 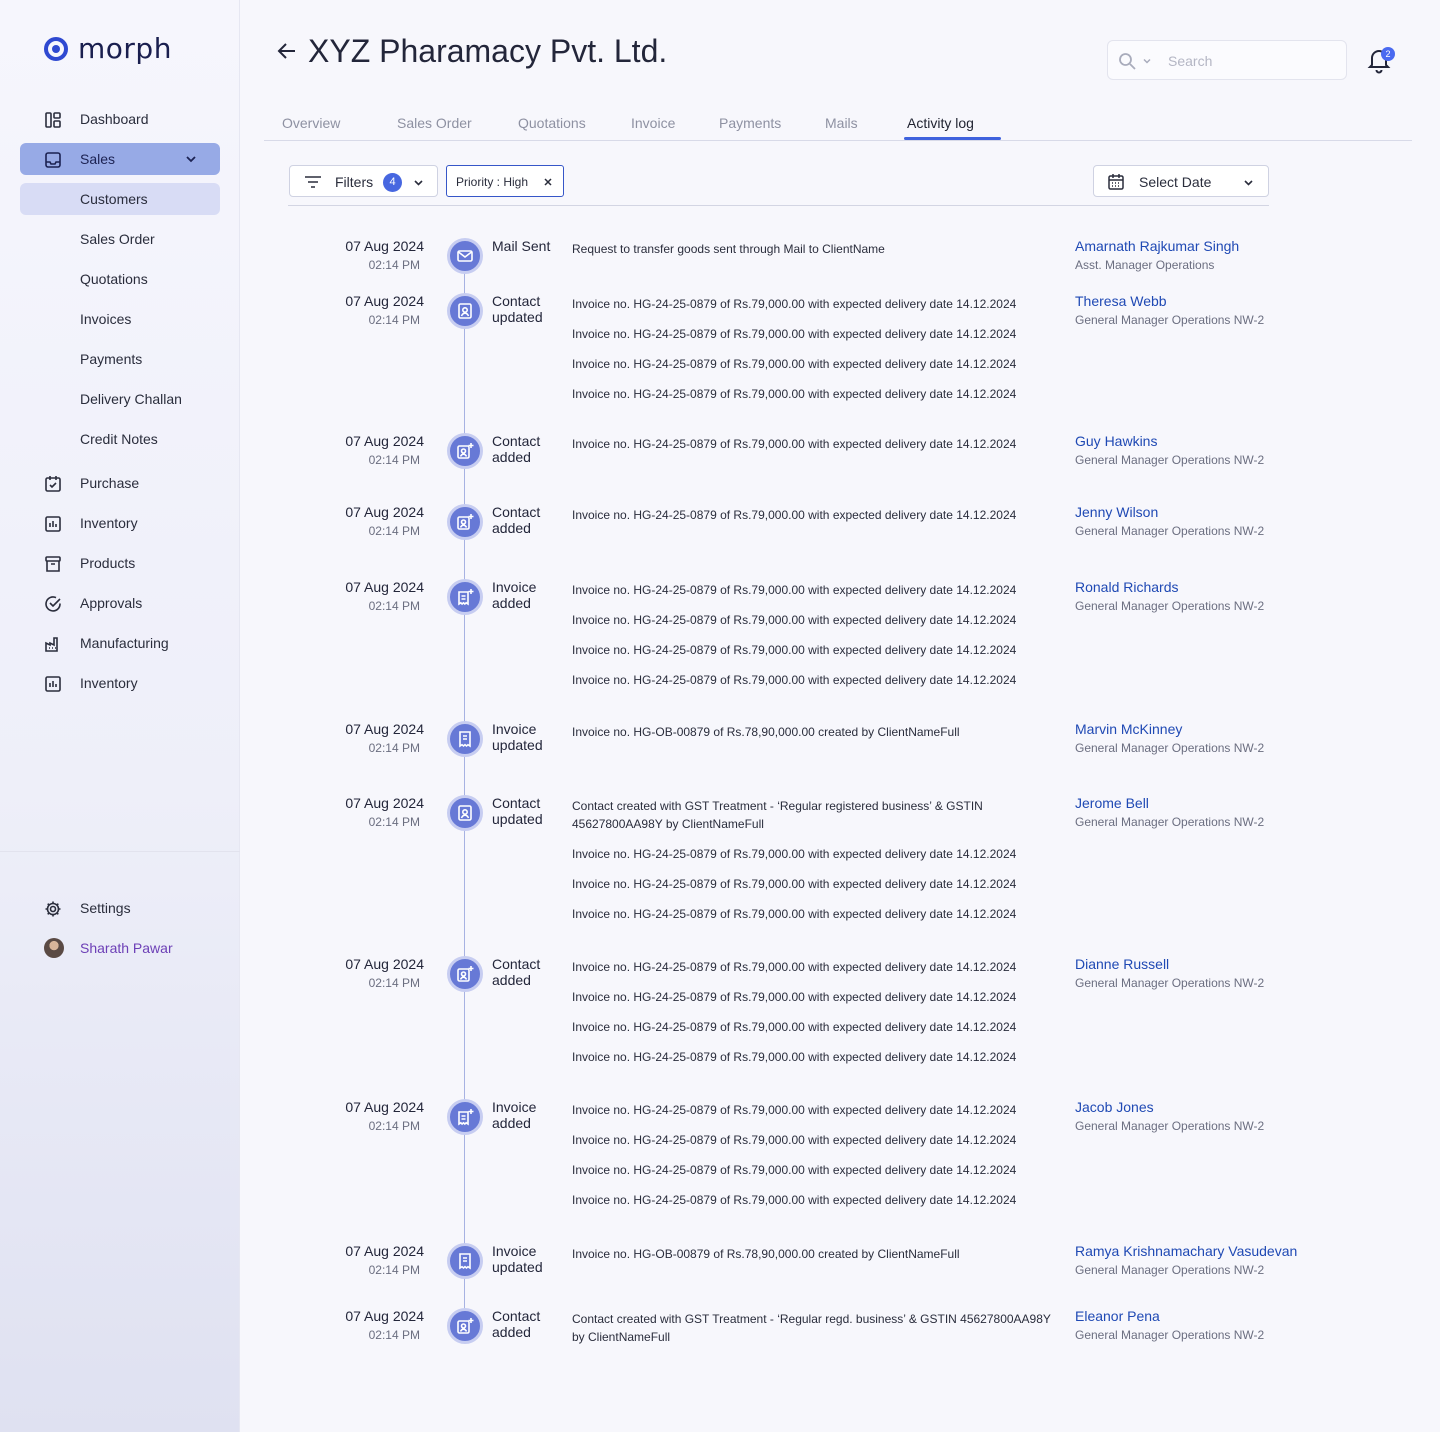 I want to click on select-date-button: Select Date, so click(x=1181, y=181).